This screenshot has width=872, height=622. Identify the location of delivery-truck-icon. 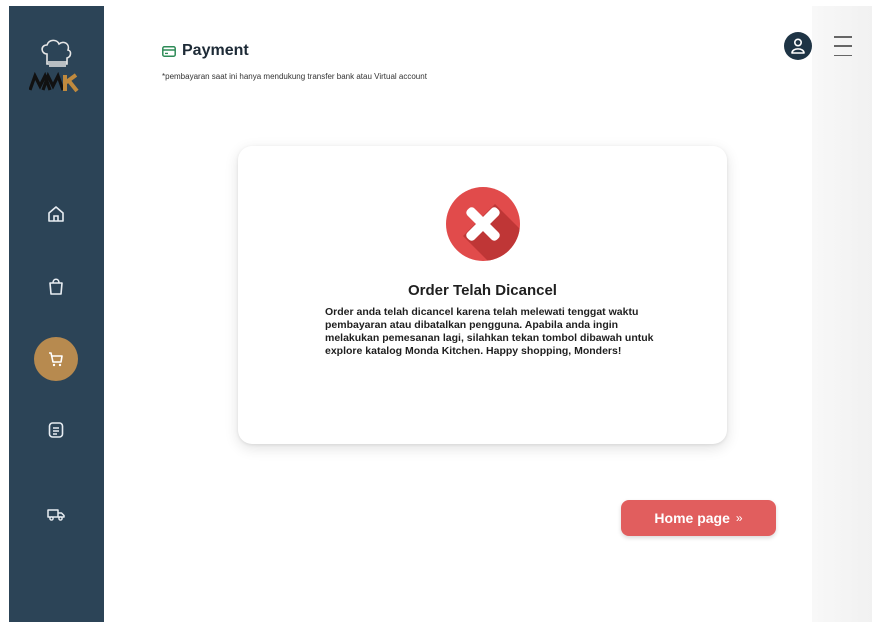
(56, 515).